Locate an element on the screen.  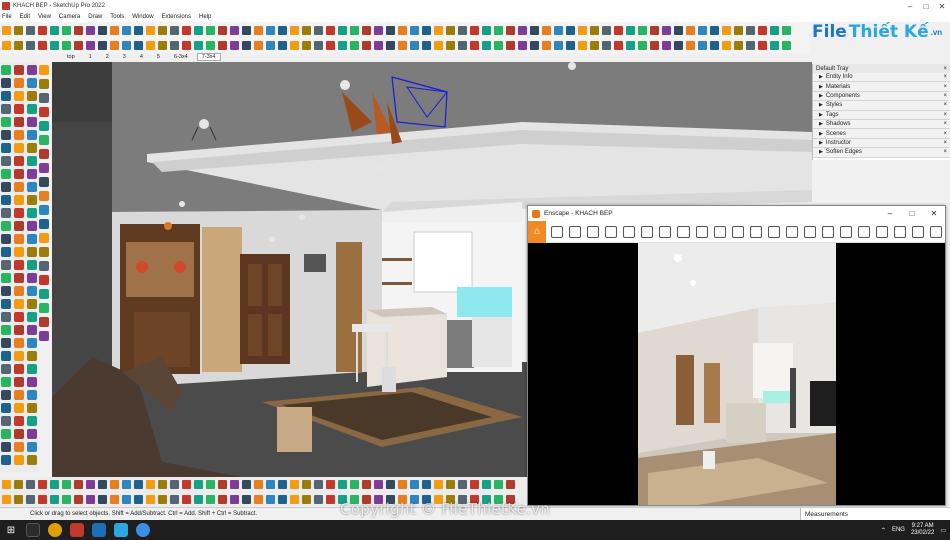
autocad-icon is located at coordinates (77, 530).